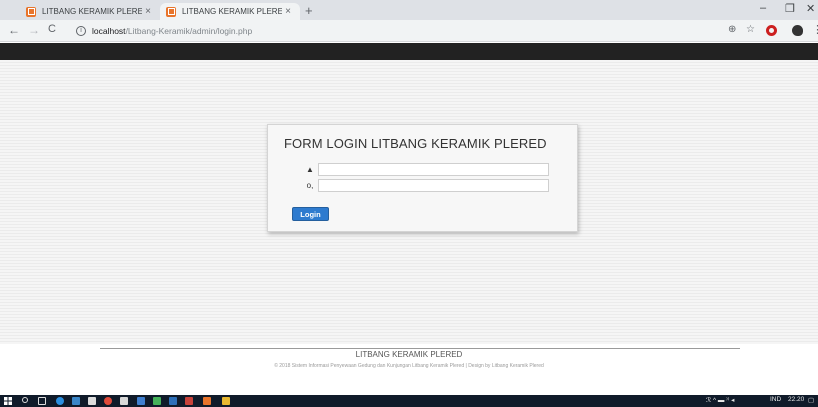 This screenshot has height=407, width=818. Describe the element at coordinates (25, 400) in the screenshot. I see `search-icon` at that location.